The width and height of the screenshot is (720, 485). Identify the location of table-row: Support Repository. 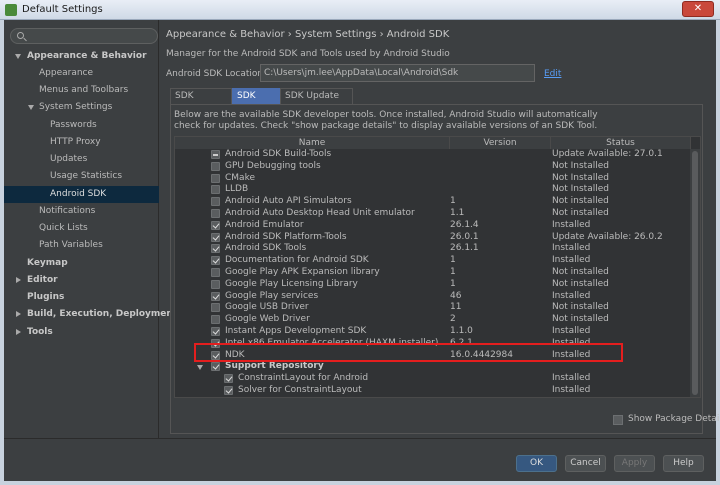
(432, 367).